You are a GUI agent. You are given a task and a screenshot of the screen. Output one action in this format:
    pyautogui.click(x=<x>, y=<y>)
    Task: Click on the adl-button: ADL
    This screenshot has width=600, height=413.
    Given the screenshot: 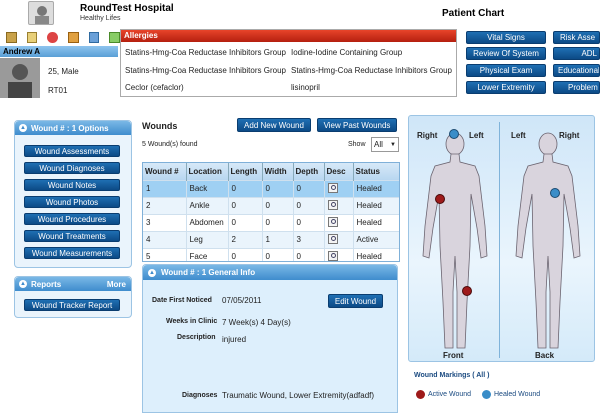 What is the action you would take?
    pyautogui.click(x=576, y=53)
    